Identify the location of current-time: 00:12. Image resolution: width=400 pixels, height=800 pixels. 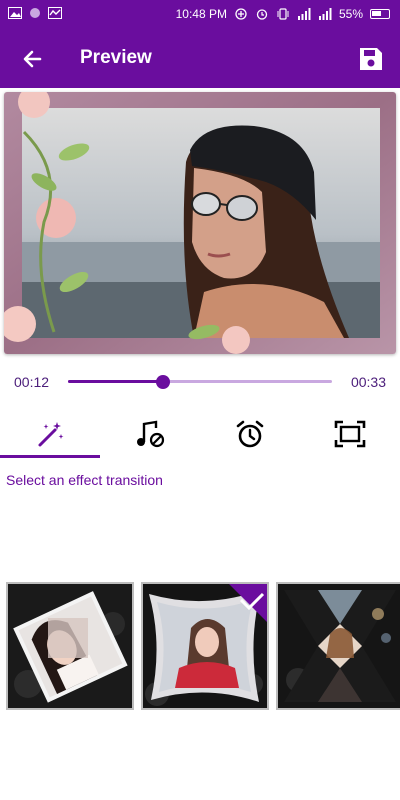
(32, 382).